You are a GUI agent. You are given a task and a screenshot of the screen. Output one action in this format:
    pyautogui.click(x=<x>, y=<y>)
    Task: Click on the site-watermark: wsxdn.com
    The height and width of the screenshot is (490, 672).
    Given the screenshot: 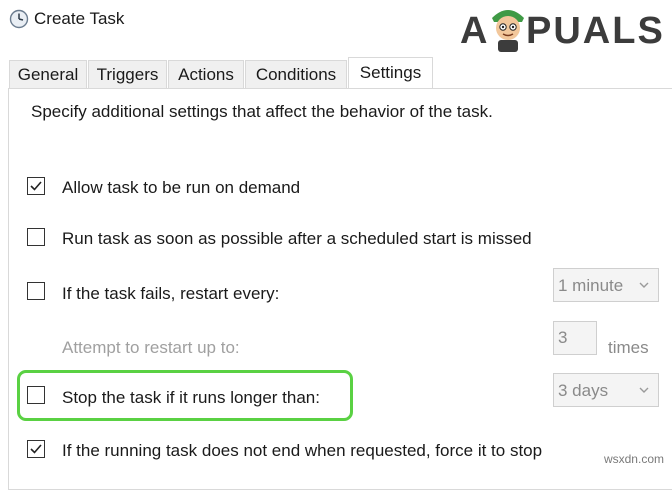 What is the action you would take?
    pyautogui.click(x=633, y=459)
    